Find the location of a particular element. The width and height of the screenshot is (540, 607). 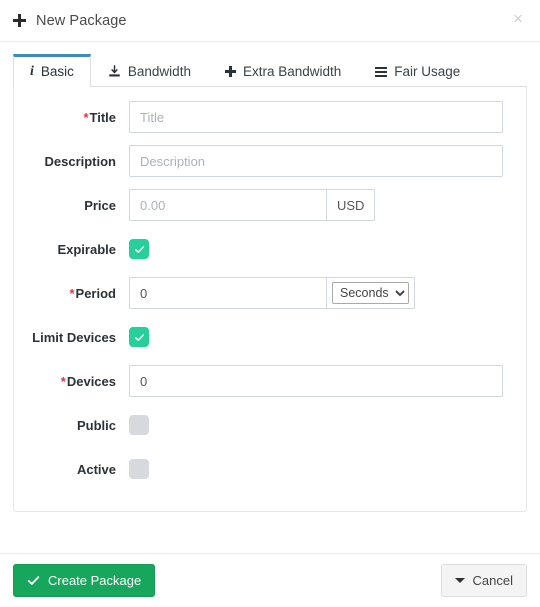

expirable-label: Expirable is located at coordinates (86, 249).